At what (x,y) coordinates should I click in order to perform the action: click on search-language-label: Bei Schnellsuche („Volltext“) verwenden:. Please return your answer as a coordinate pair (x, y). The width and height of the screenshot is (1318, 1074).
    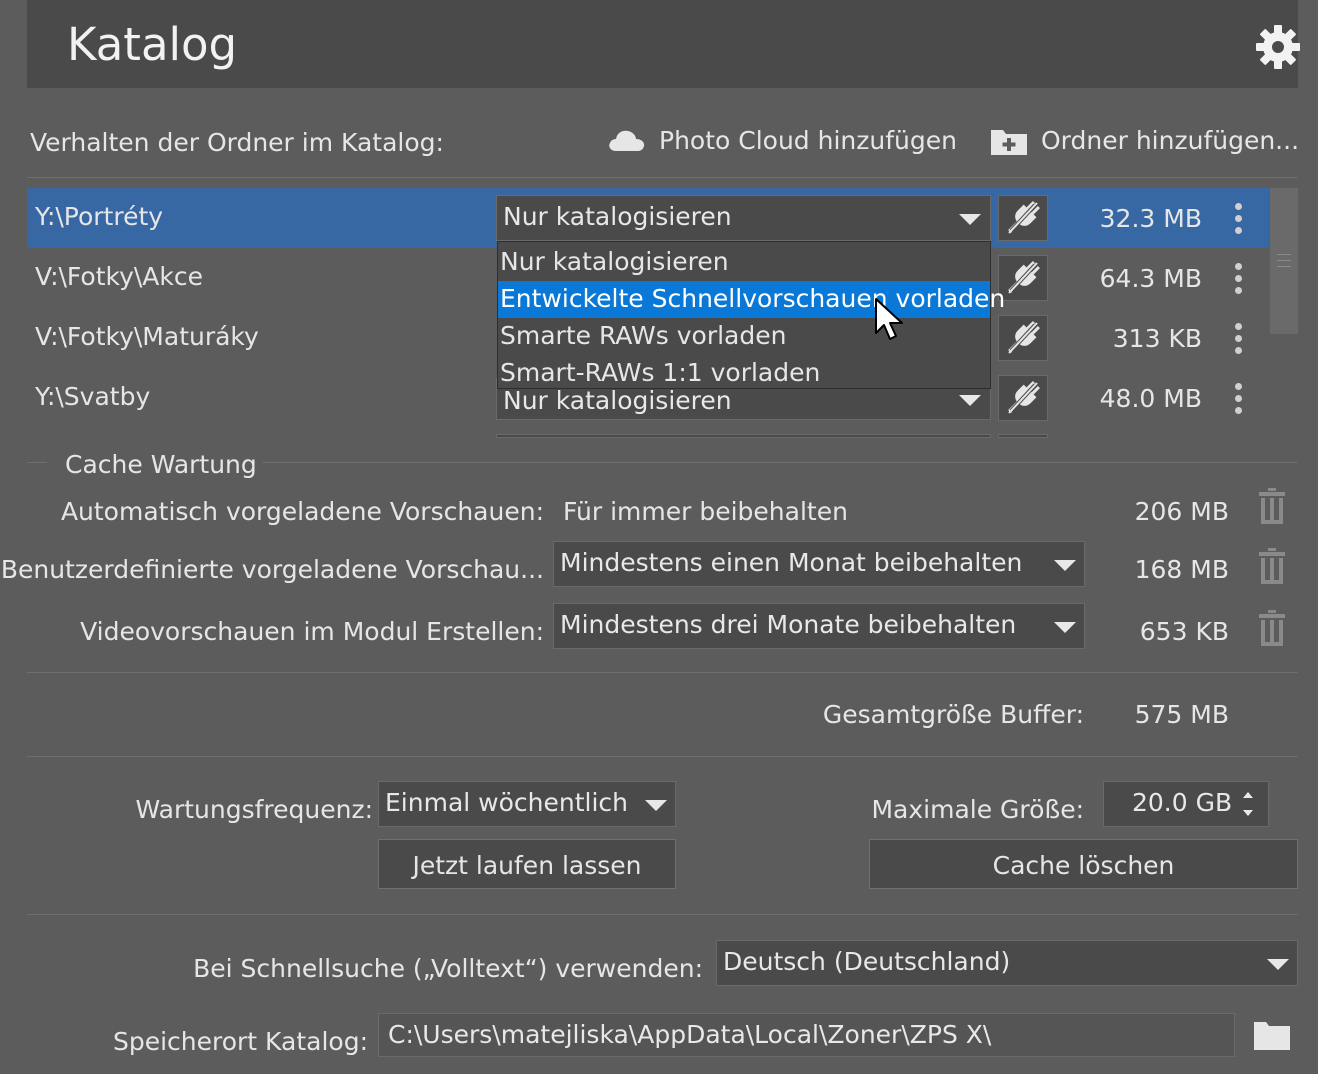
    Looking at the image, I should click on (448, 968).